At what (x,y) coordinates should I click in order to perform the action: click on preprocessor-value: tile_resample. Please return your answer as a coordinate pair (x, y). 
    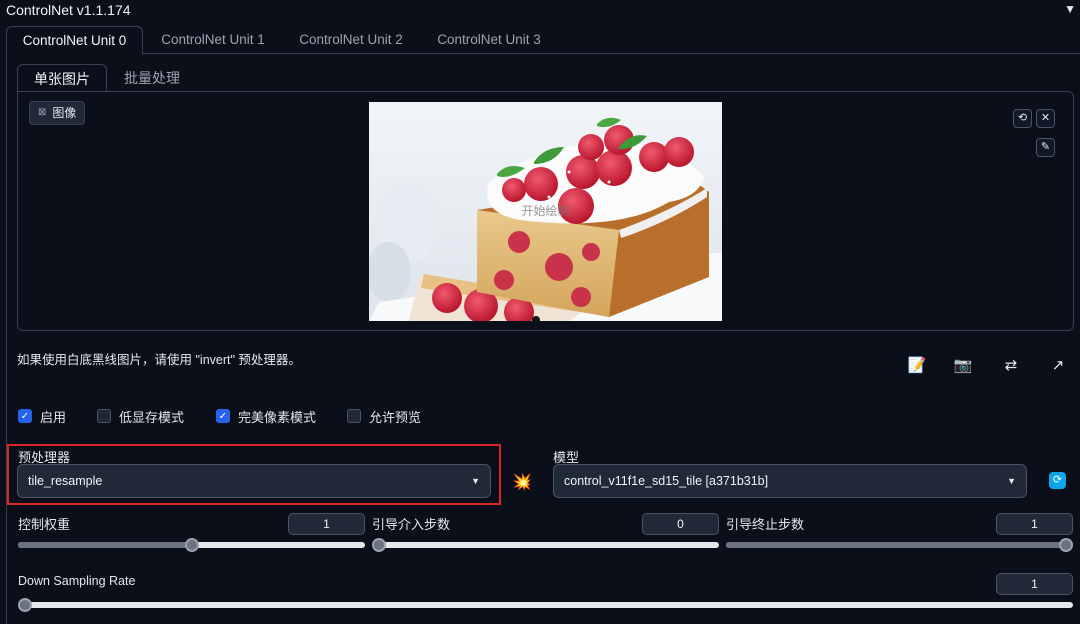
    Looking at the image, I should click on (65, 481).